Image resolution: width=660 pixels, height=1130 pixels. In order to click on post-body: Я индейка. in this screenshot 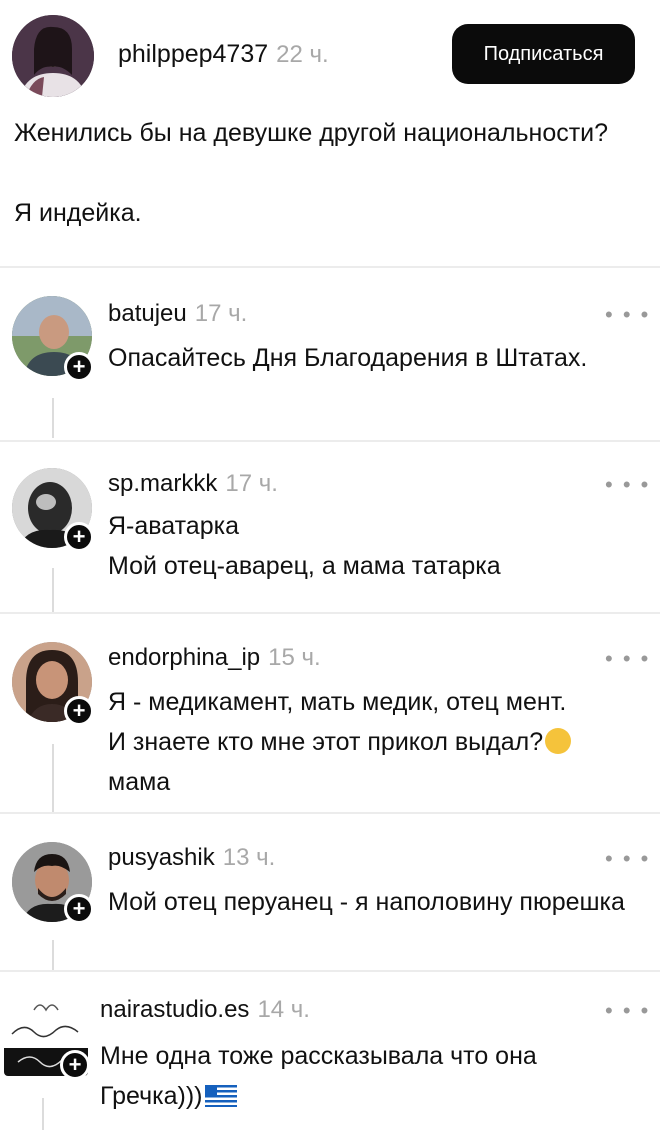, I will do `click(78, 213)`.